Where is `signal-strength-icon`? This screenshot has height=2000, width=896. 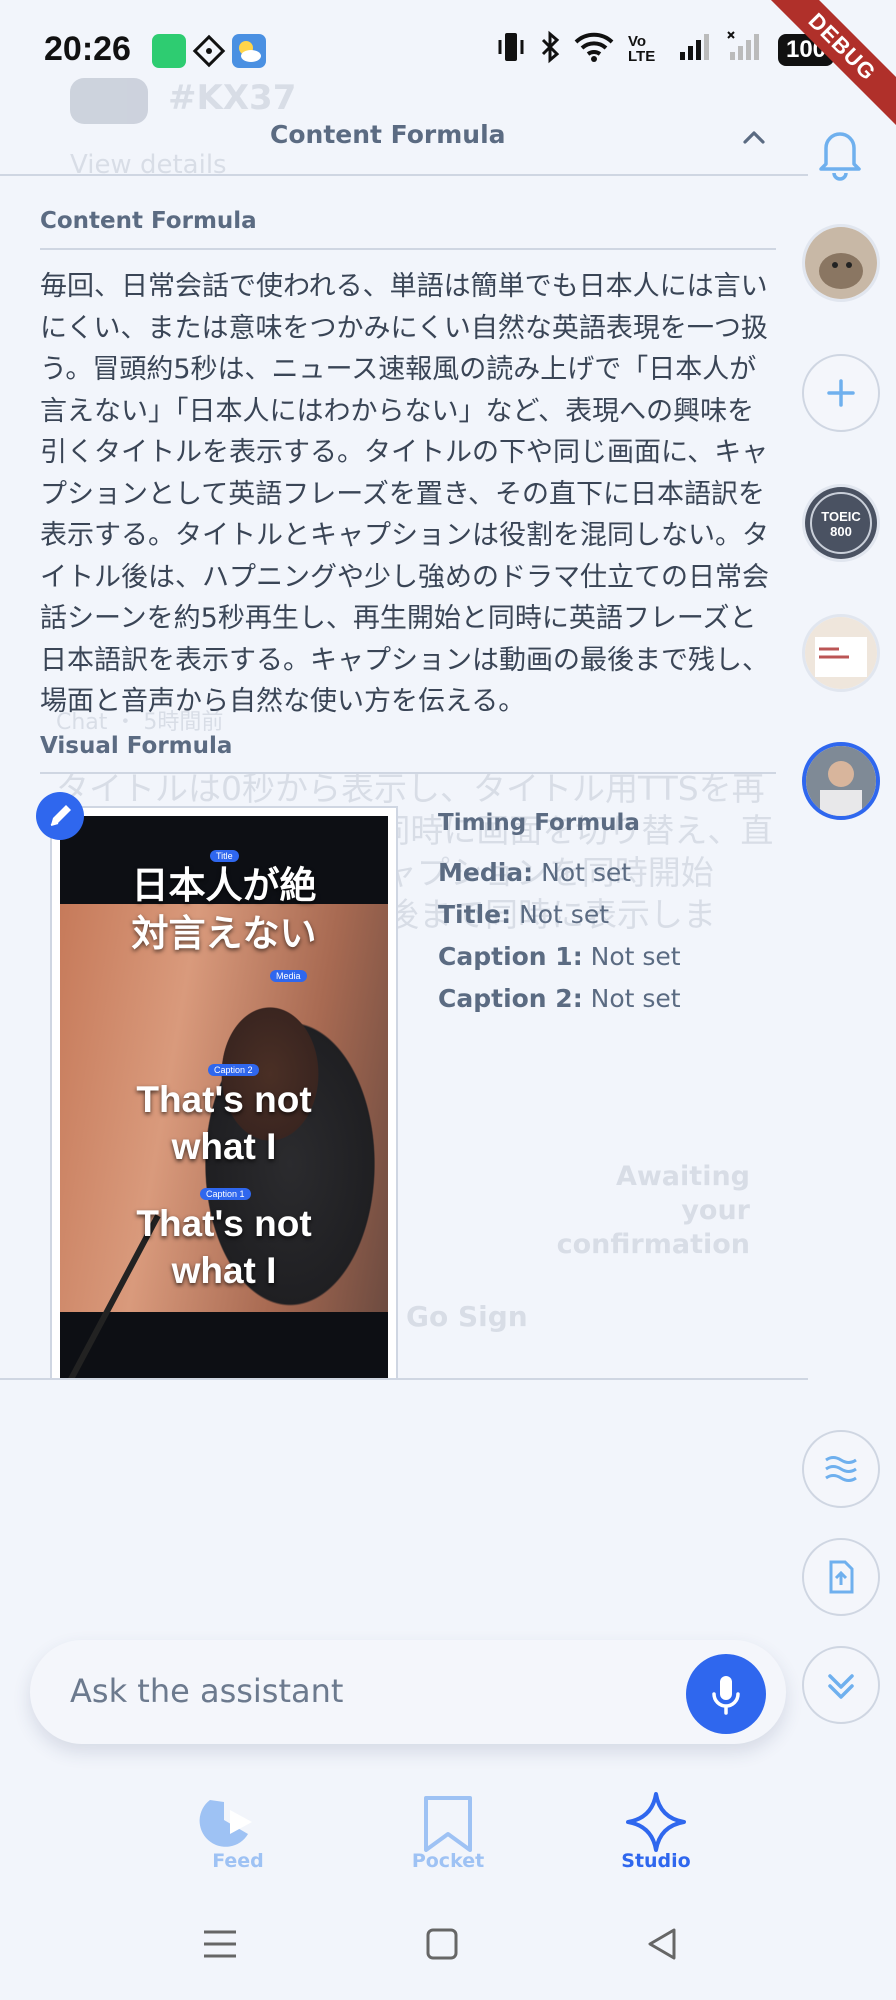
signal-strength-icon is located at coordinates (694, 51).